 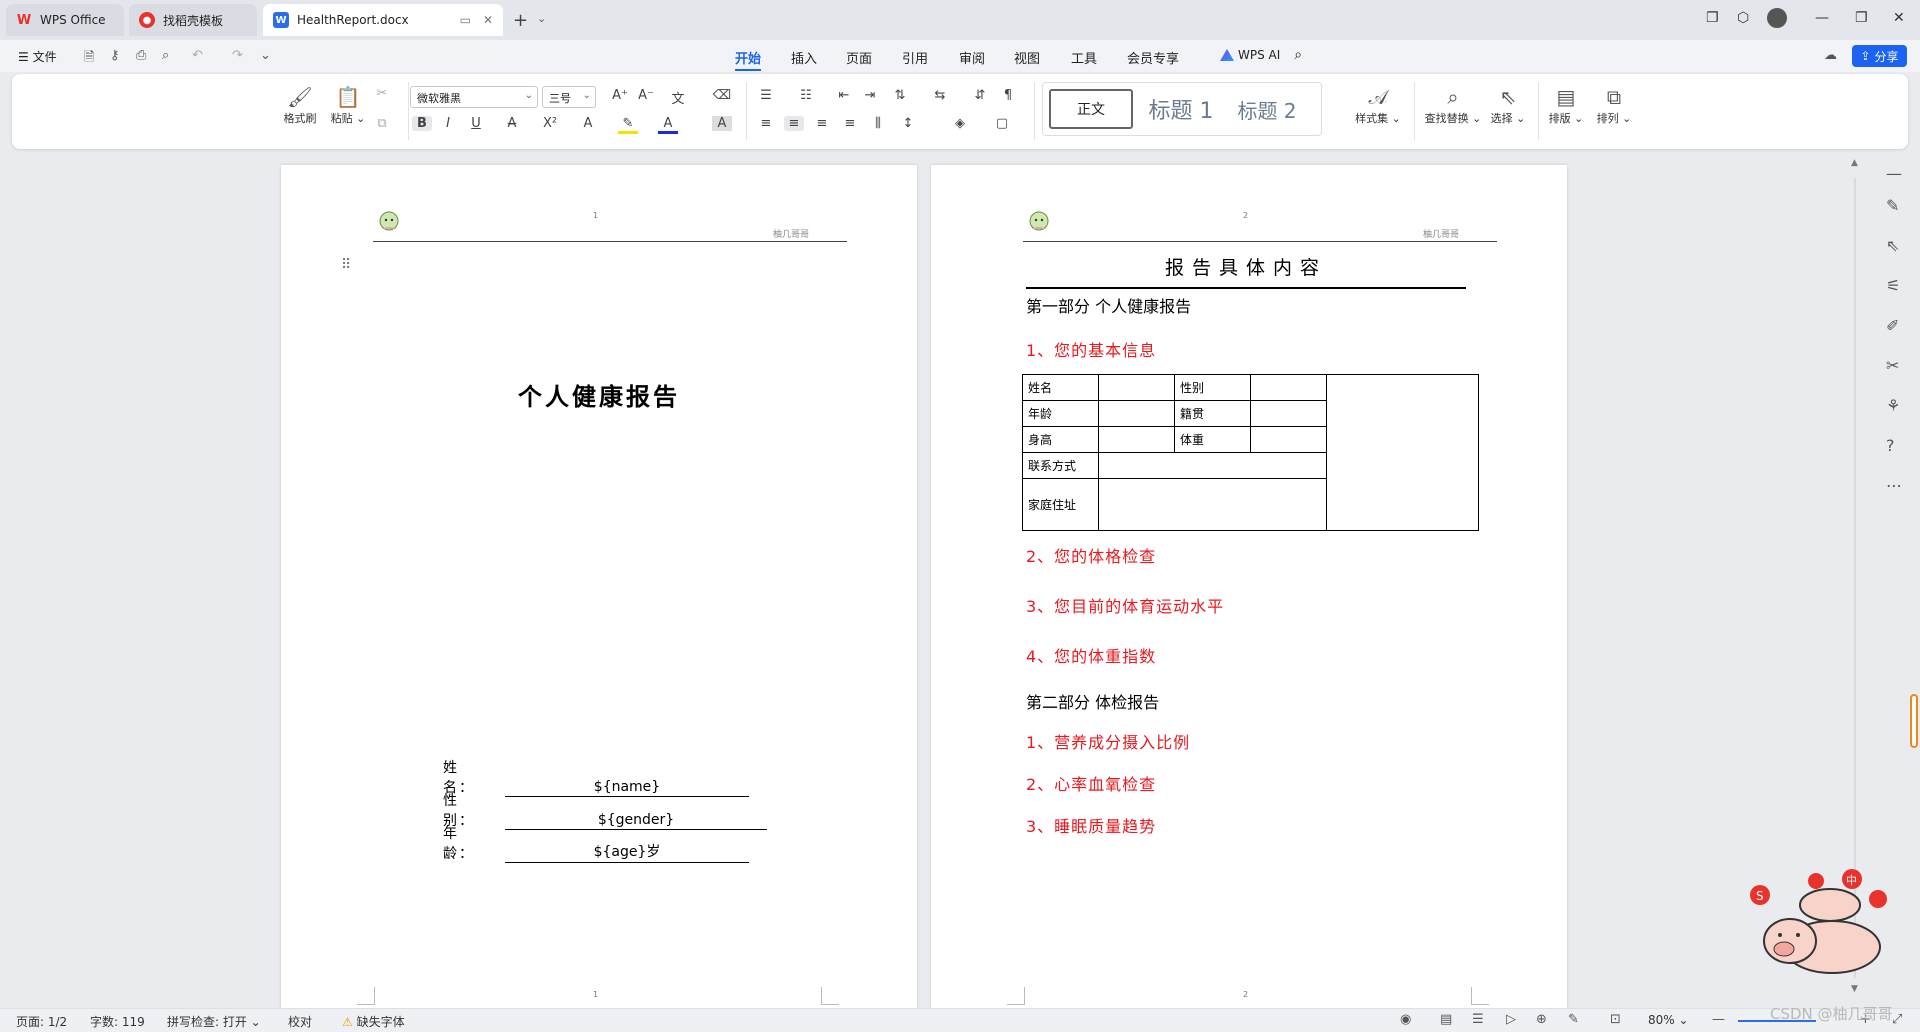 I want to click on undo-icon: ↶, so click(x=197, y=55).